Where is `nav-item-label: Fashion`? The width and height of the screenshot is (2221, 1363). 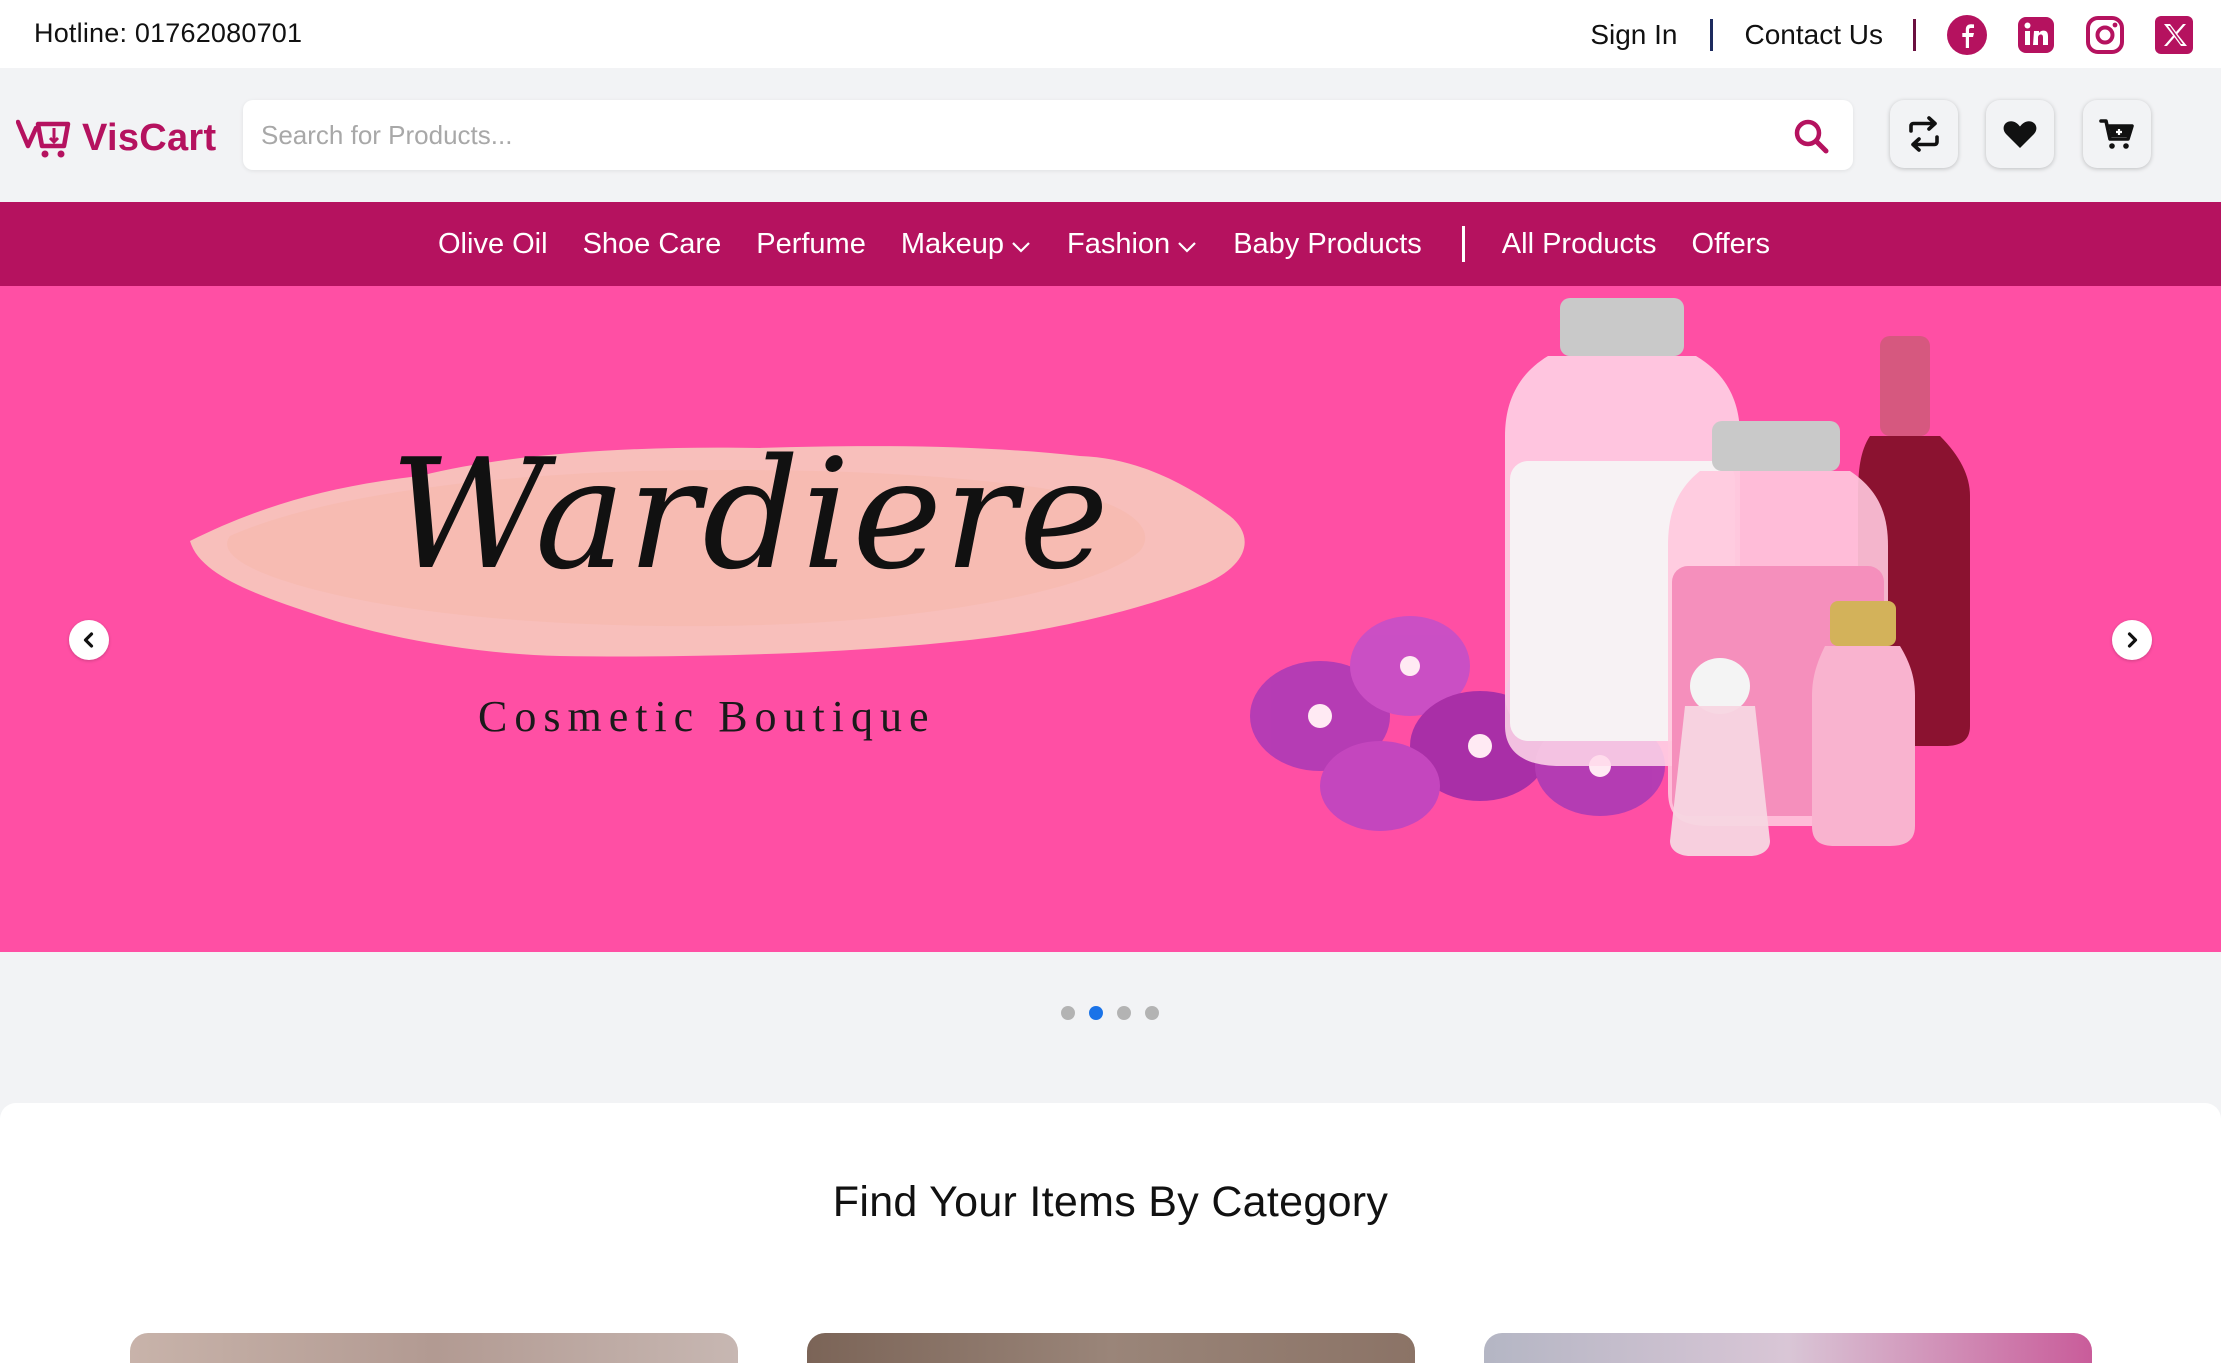
nav-item-label: Fashion is located at coordinates (1119, 243).